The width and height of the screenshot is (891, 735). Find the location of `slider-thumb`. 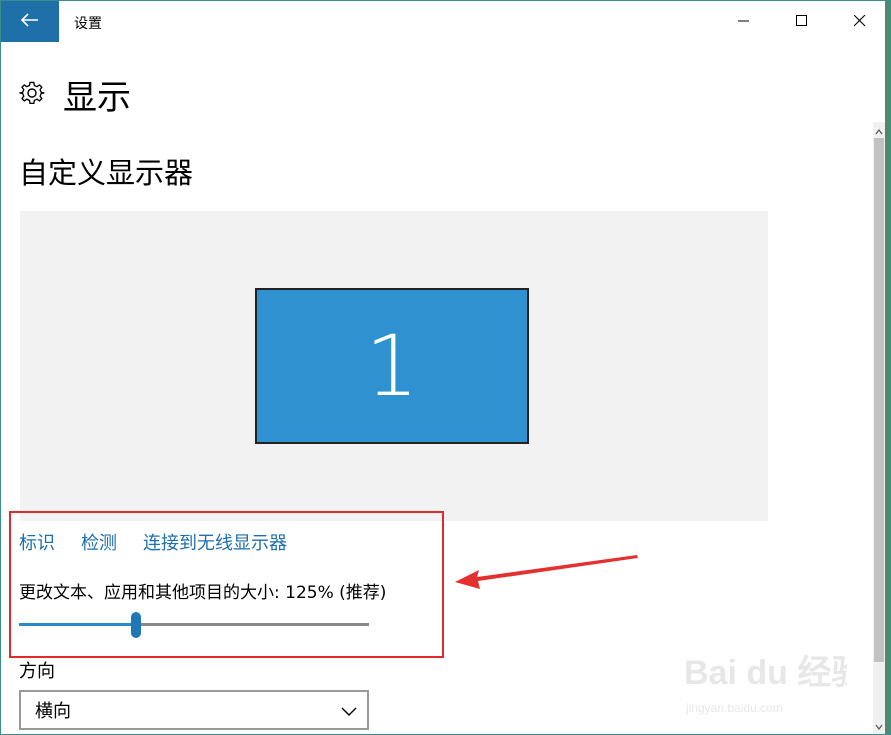

slider-thumb is located at coordinates (136, 625).